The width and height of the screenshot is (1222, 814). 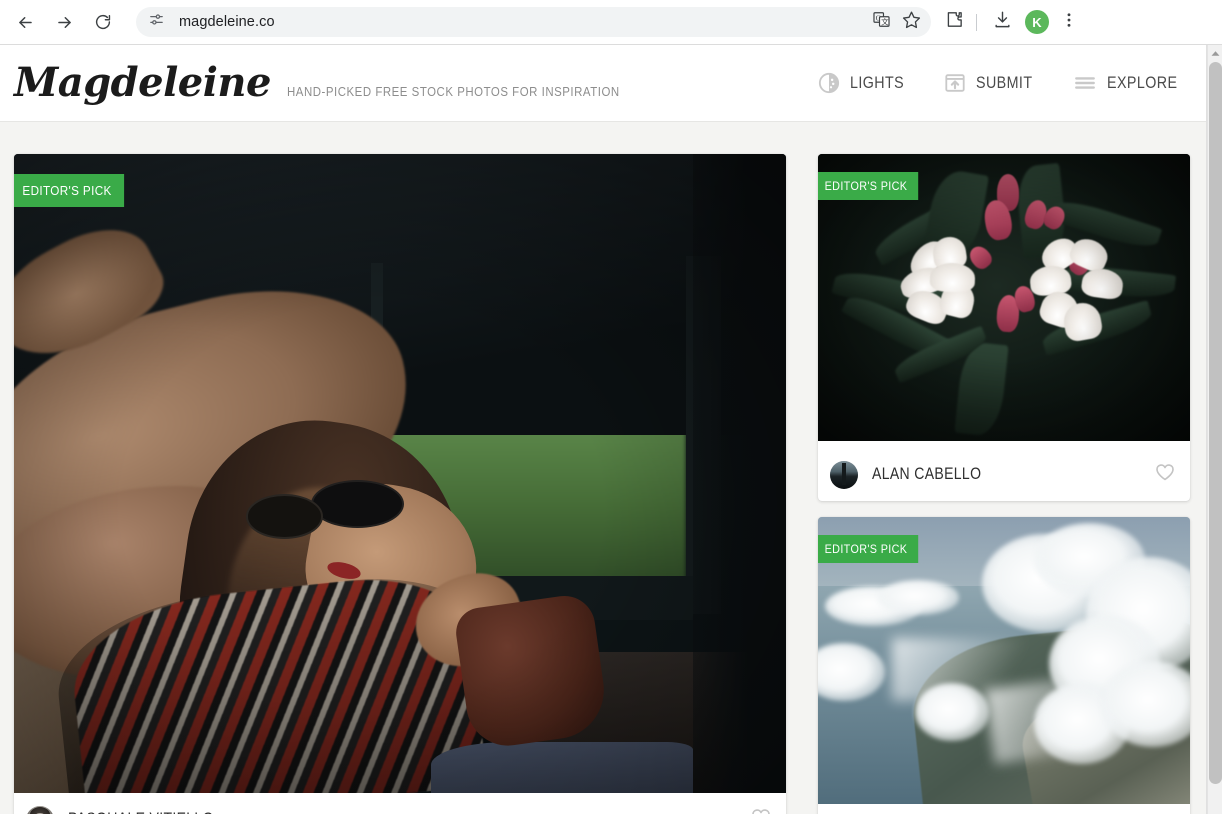 What do you see at coordinates (1037, 22) in the screenshot?
I see `profile-avatar: K` at bounding box center [1037, 22].